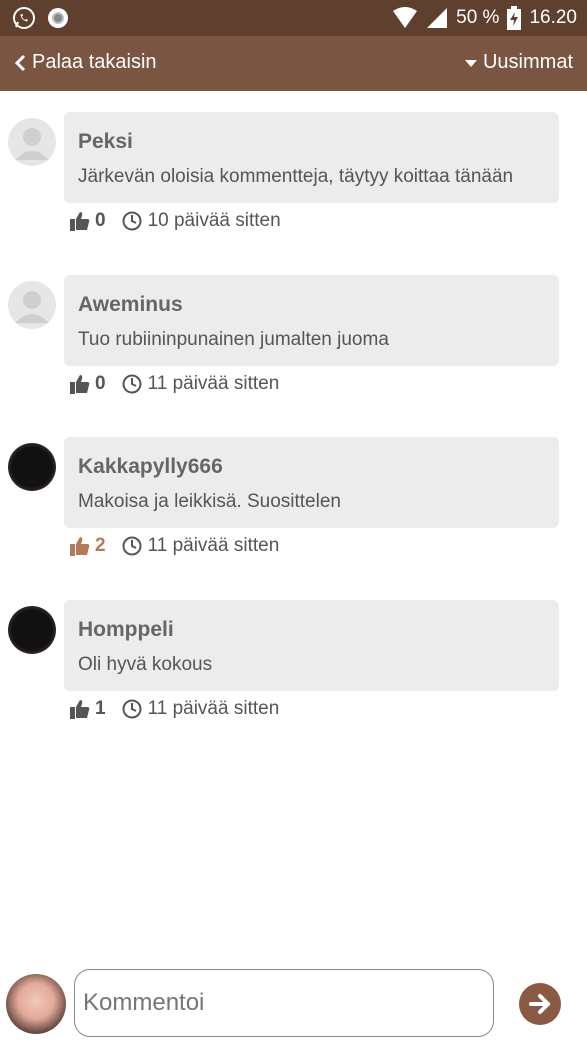 The image size is (587, 1044). I want to click on sort-dropdown: Uusimmat, so click(518, 62).